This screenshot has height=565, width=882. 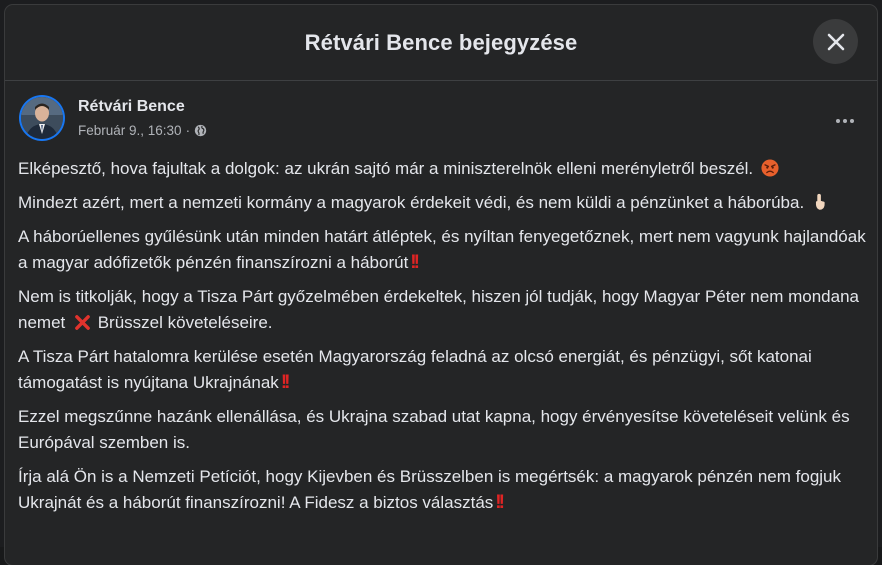 I want to click on angry-face-icon, so click(x=770, y=168).